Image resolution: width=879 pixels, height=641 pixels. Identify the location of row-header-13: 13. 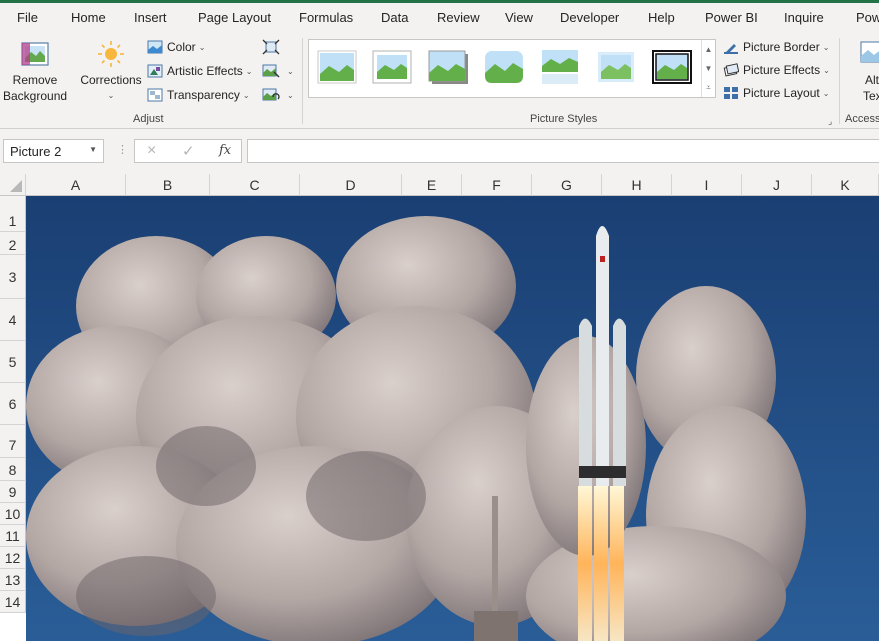
(13, 580).